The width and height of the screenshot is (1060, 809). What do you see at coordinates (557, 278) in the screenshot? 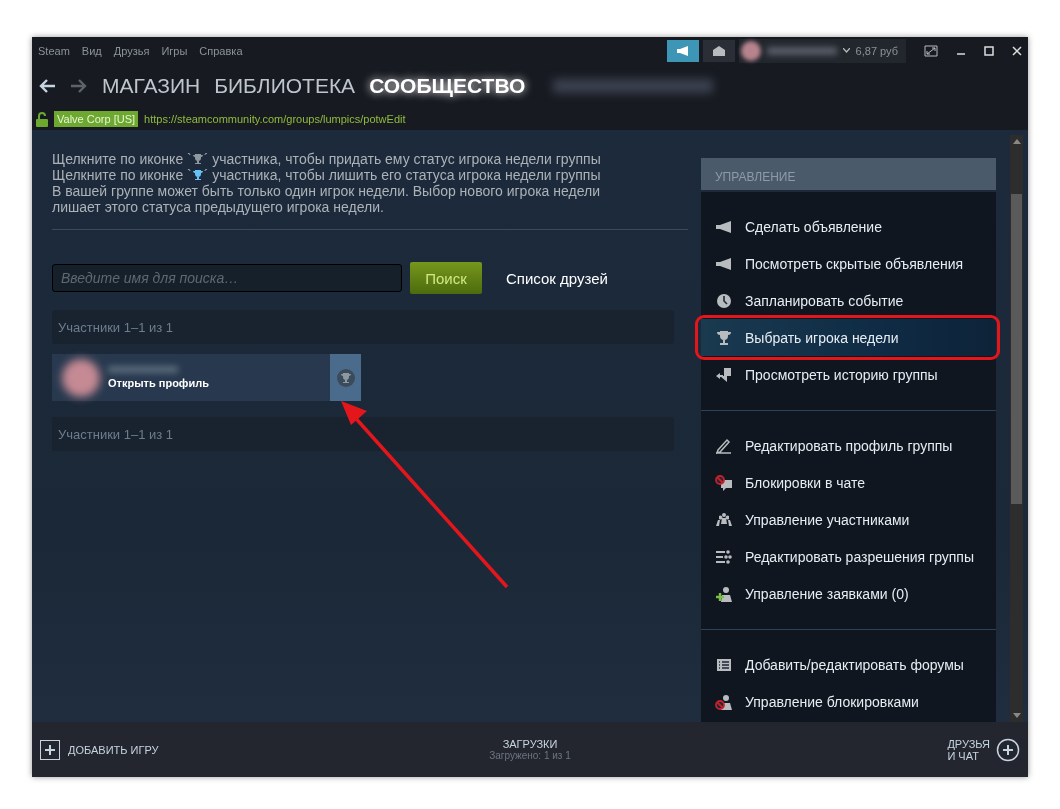
I see `friends-list-link: Список друзей` at bounding box center [557, 278].